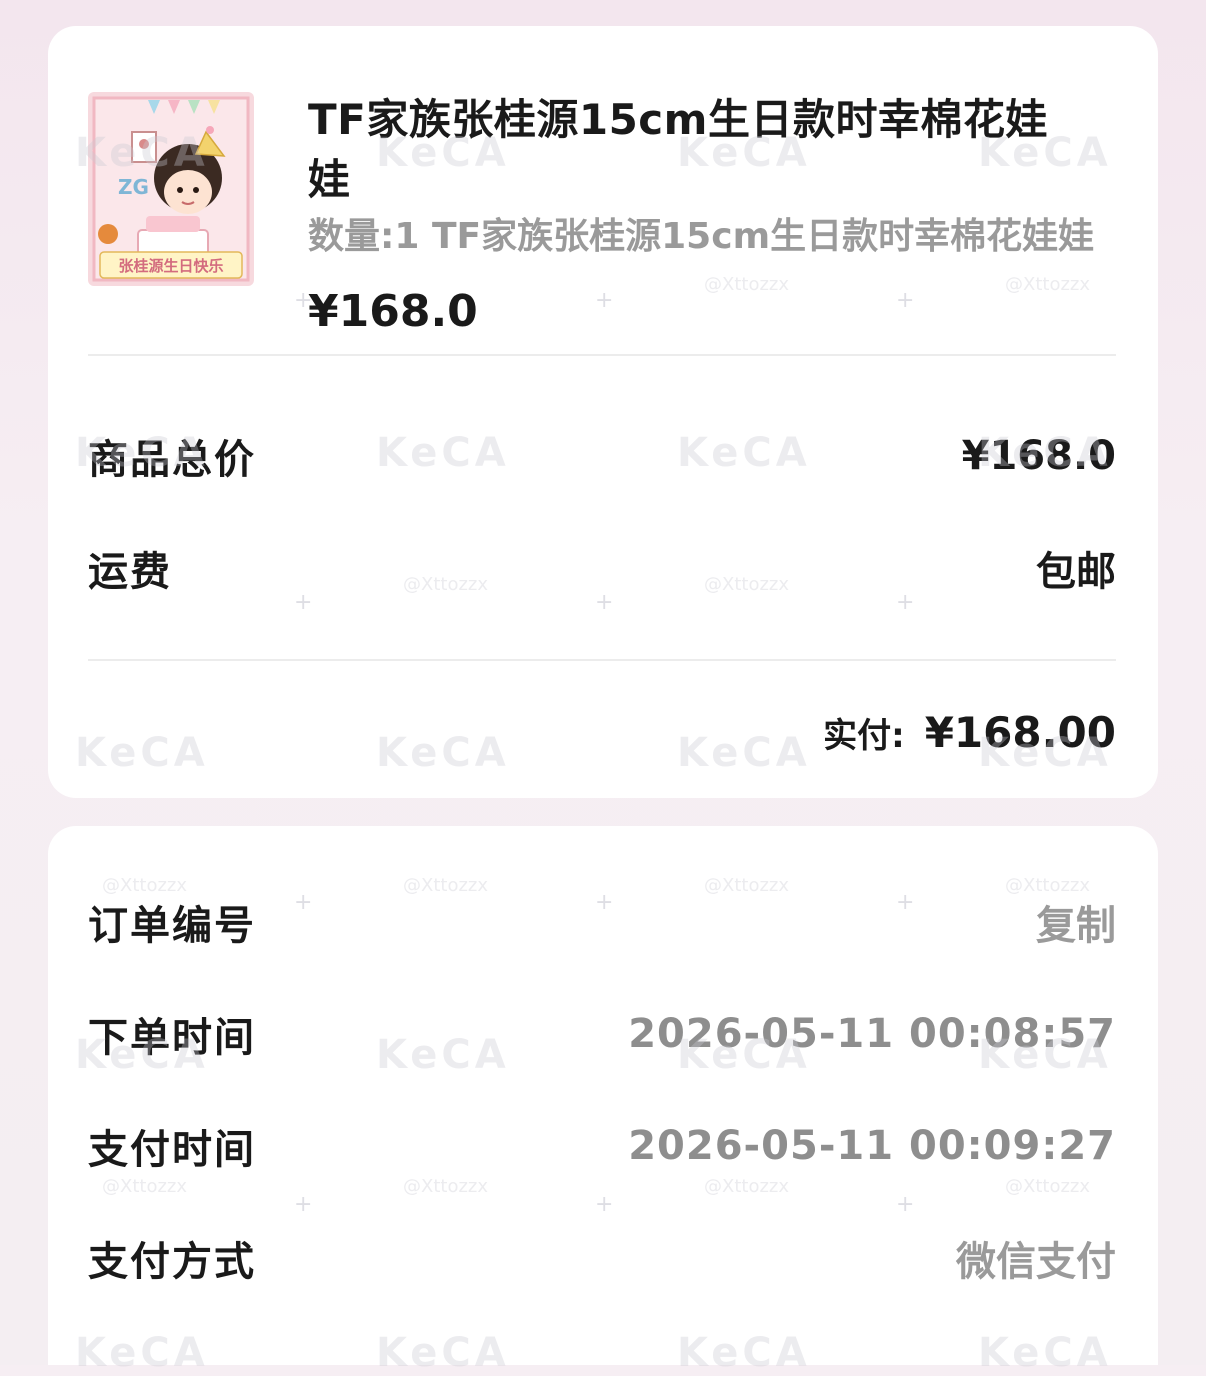  What do you see at coordinates (1020, 732) in the screenshot?
I see `paid-value: ¥168.00` at bounding box center [1020, 732].